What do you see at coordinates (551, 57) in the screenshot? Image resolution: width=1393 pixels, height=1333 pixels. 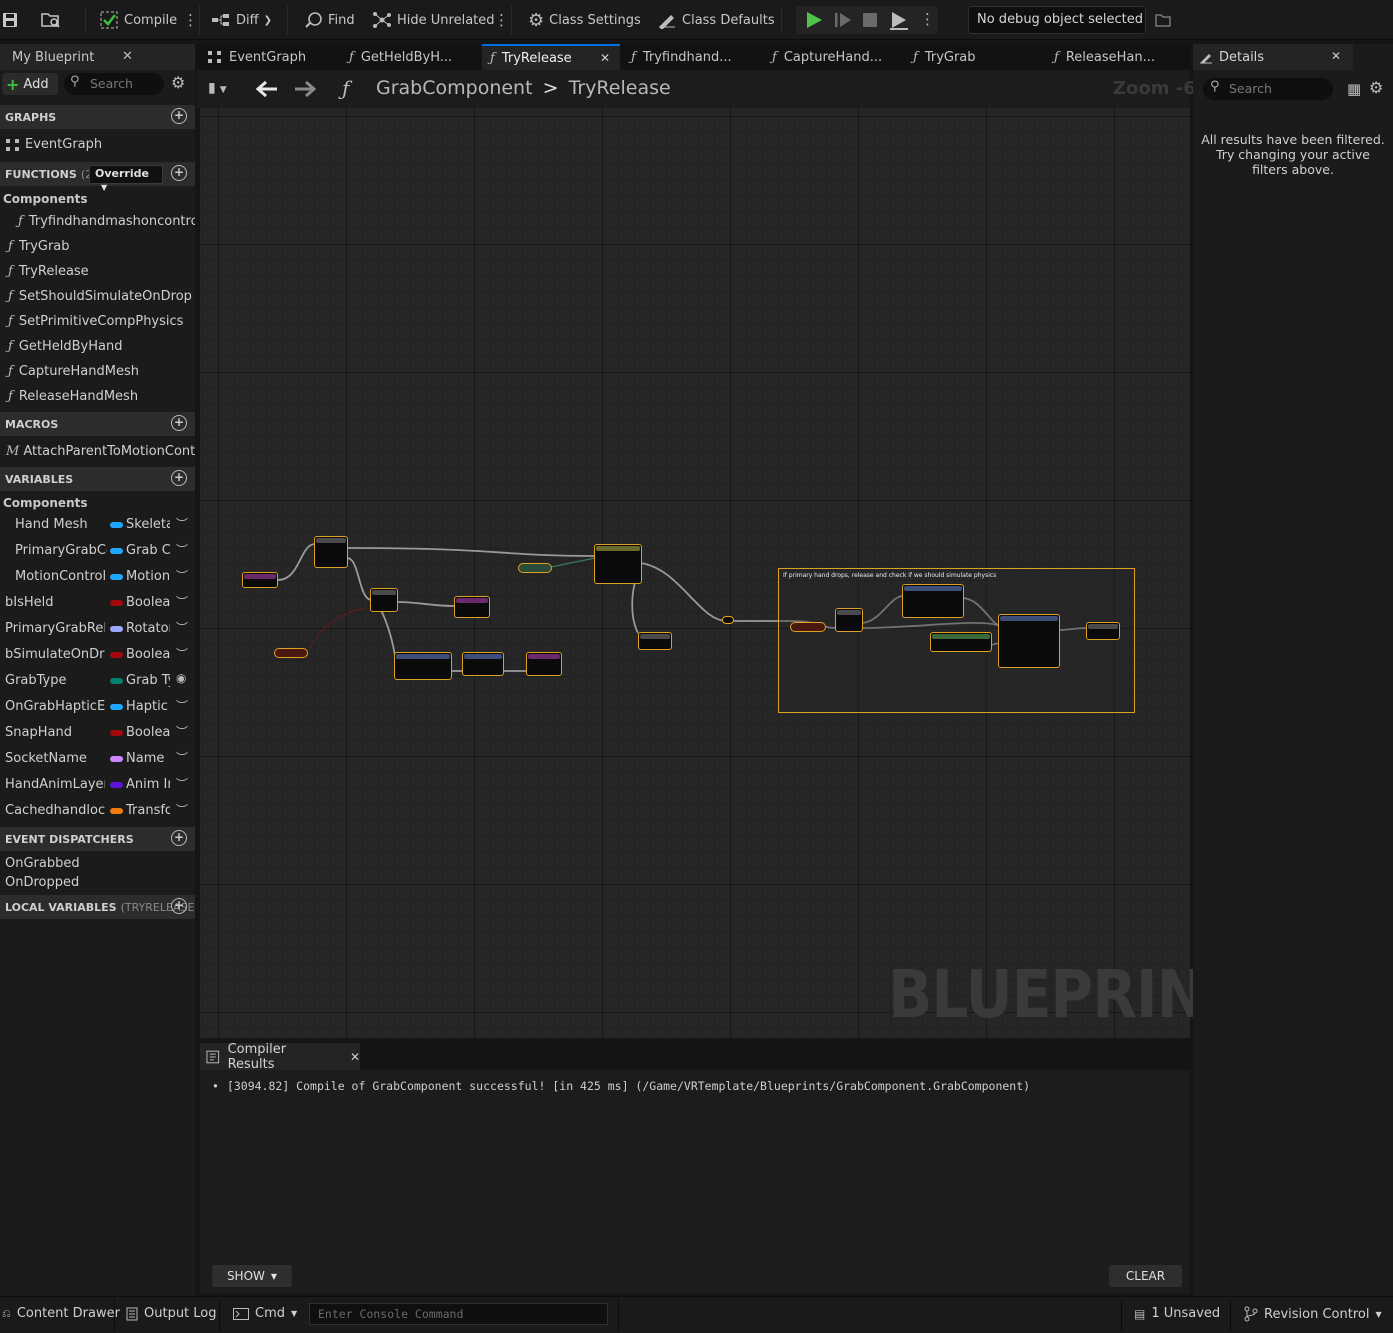 I see `tab-tryrelease: ƒ TryRelease ✕` at bounding box center [551, 57].